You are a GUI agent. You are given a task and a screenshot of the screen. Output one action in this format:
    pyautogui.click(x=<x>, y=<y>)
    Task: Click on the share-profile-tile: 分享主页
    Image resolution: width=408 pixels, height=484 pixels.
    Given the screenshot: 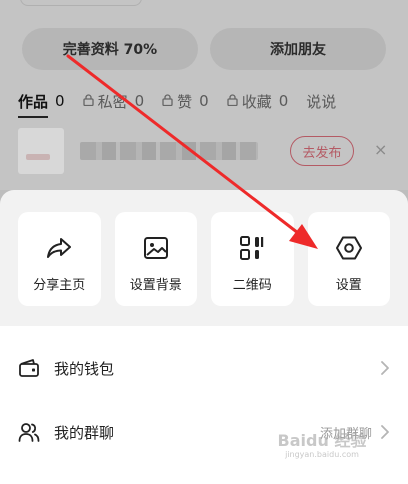 What is the action you would take?
    pyautogui.click(x=59, y=259)
    